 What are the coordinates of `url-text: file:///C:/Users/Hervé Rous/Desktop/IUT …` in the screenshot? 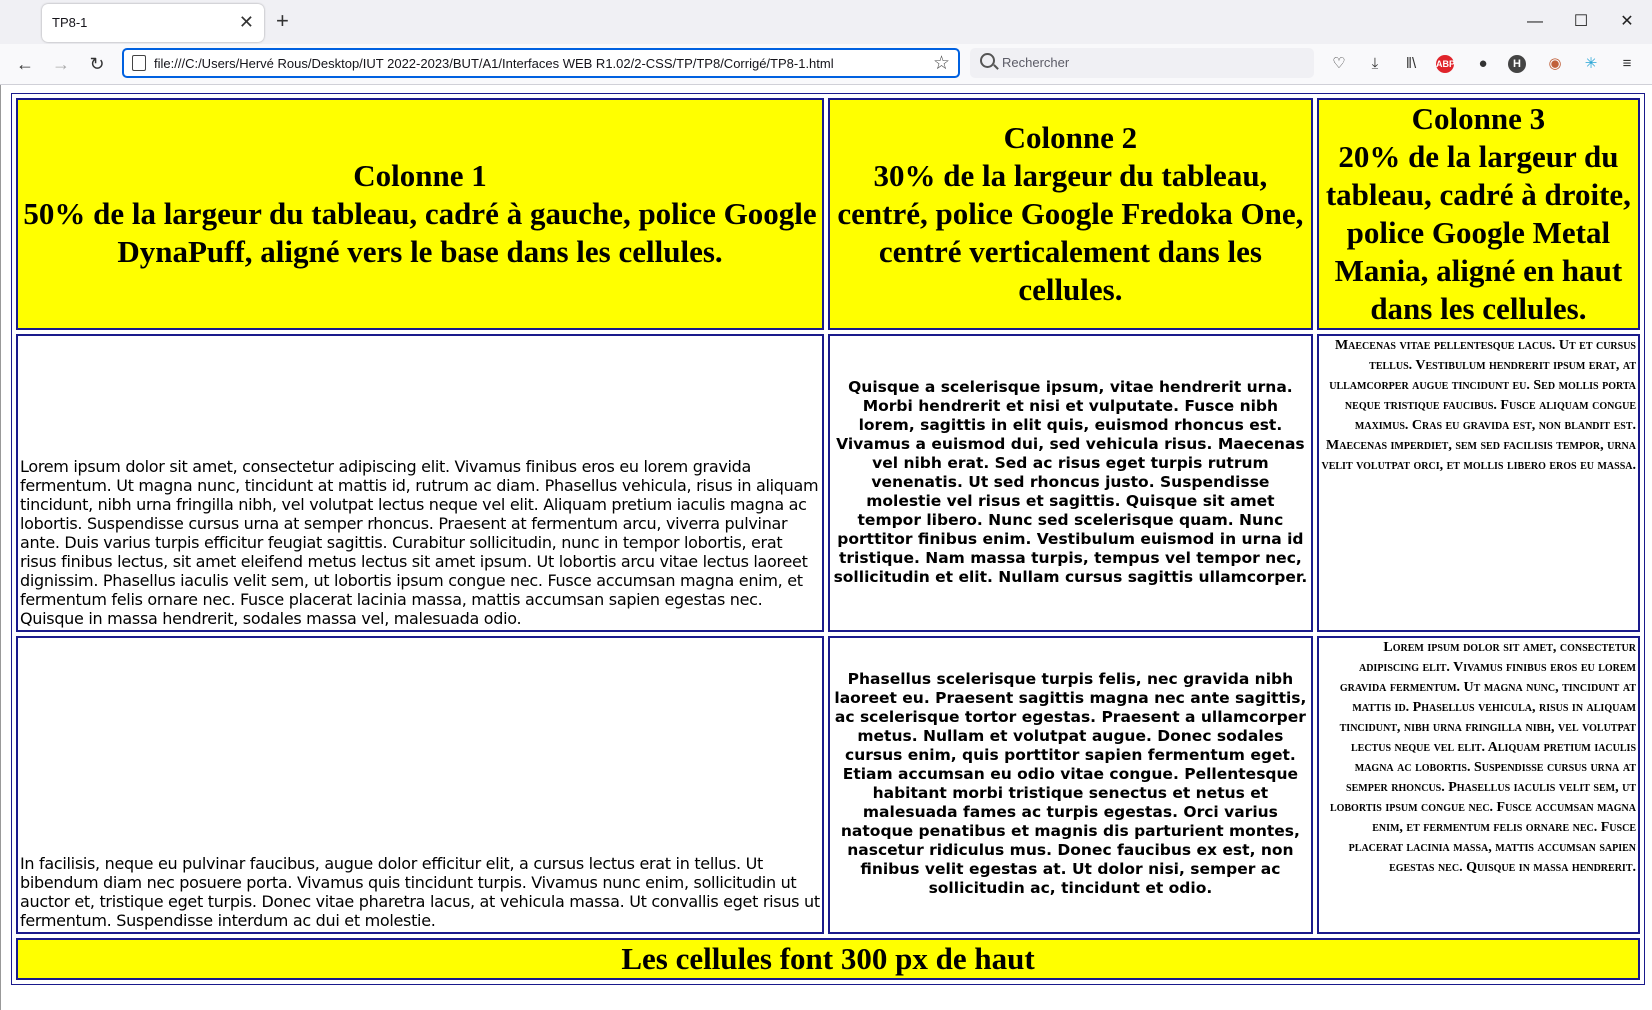 It's located at (494, 63).